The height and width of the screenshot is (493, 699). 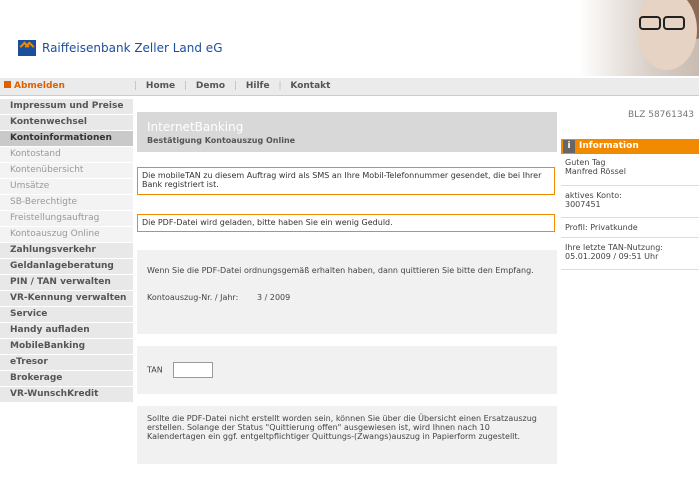 I want to click on tan-panel: TAN, so click(x=347, y=370).